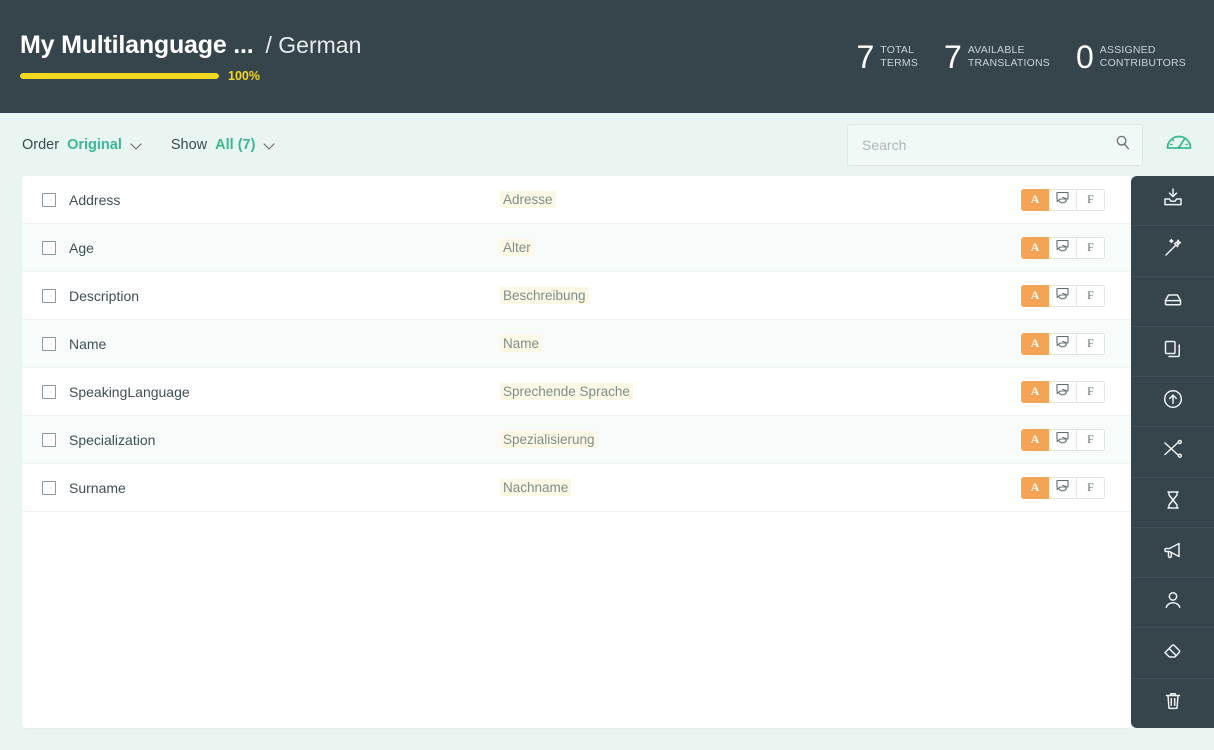 This screenshot has width=1214, height=750. I want to click on stat-value: 0, so click(1084, 56).